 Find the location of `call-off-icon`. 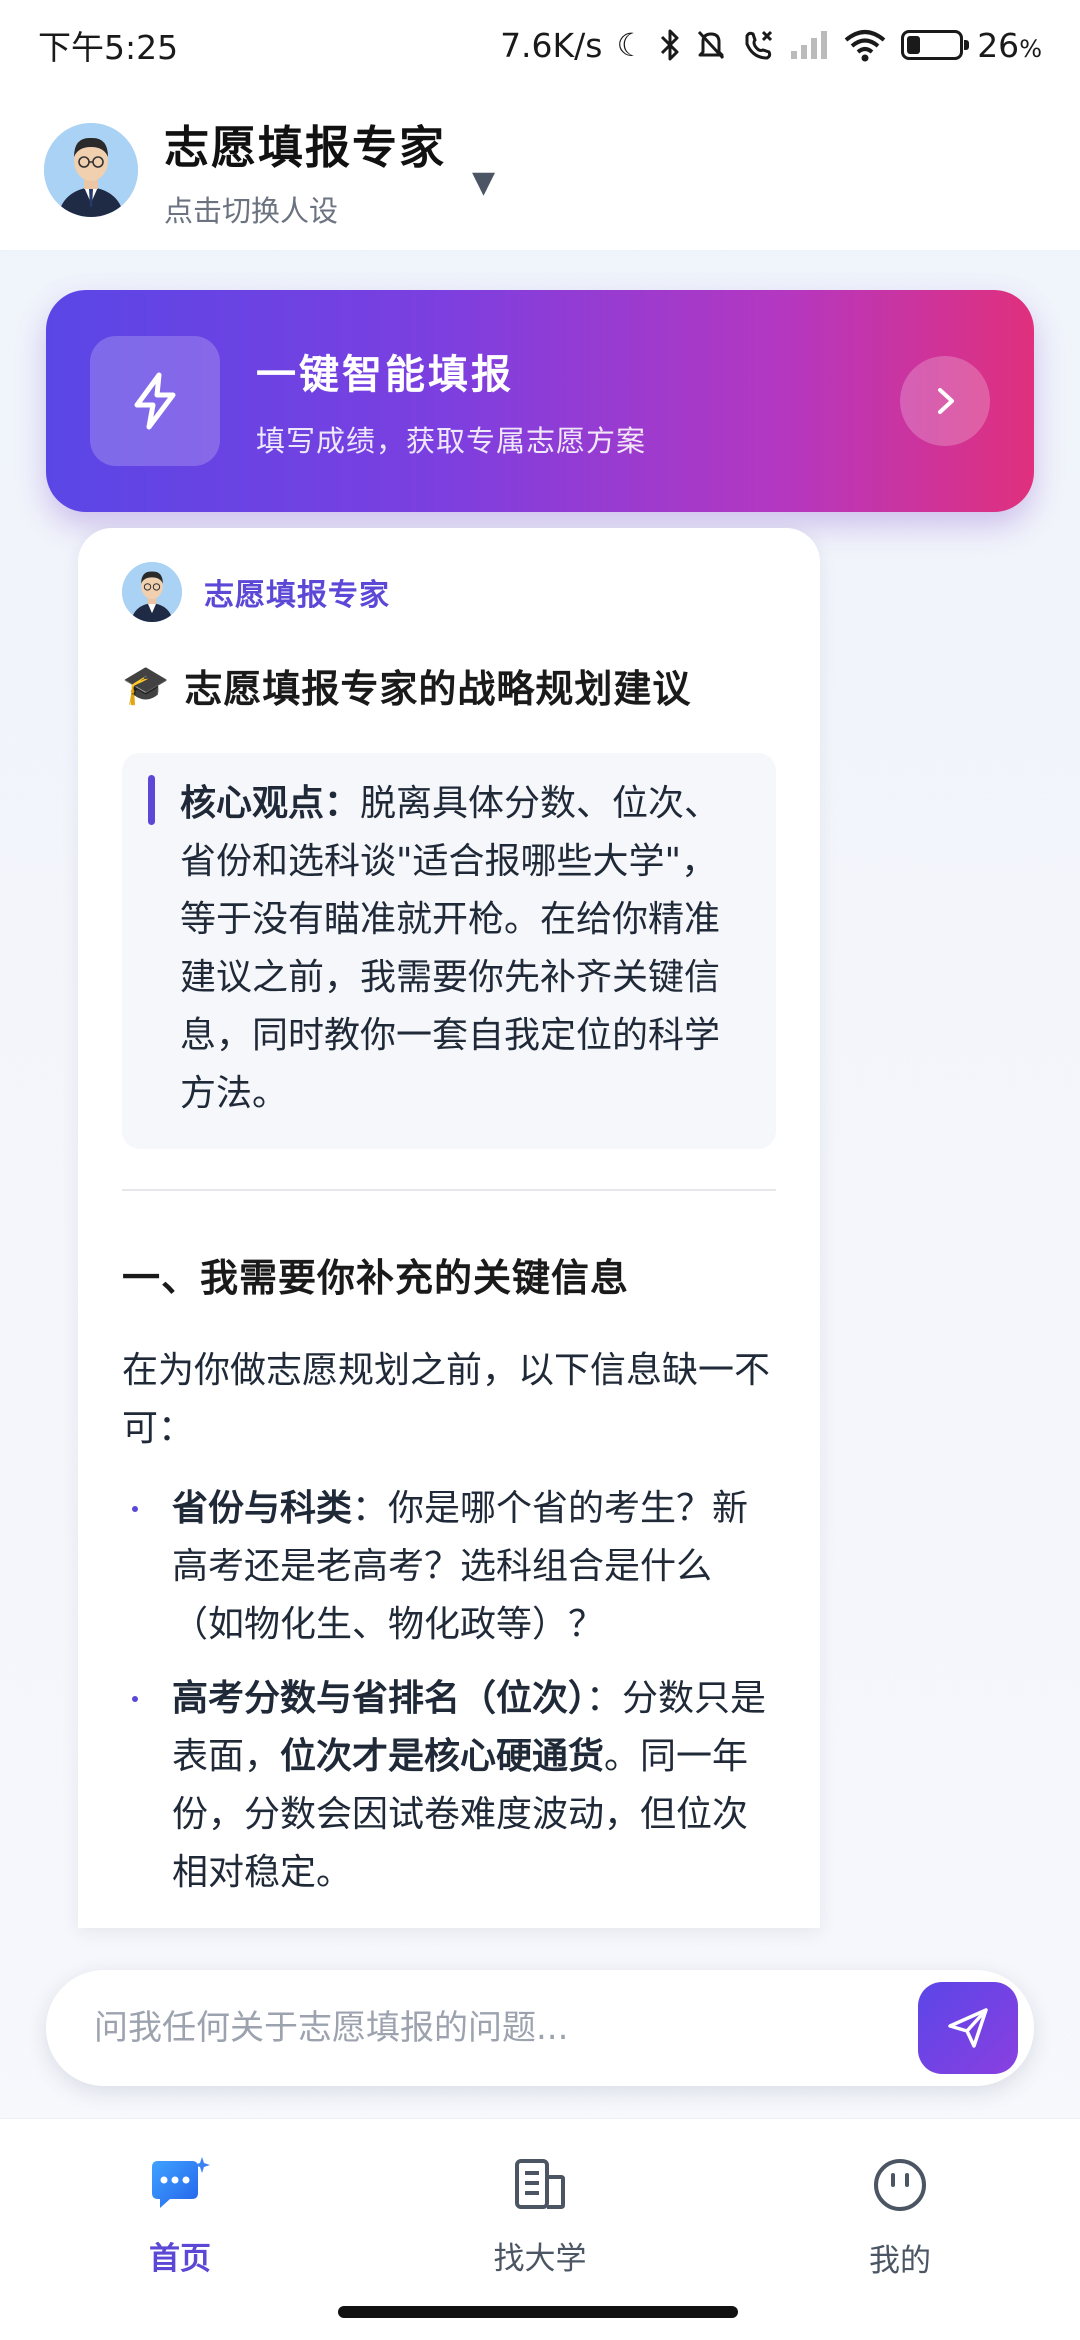

call-off-icon is located at coordinates (759, 45).